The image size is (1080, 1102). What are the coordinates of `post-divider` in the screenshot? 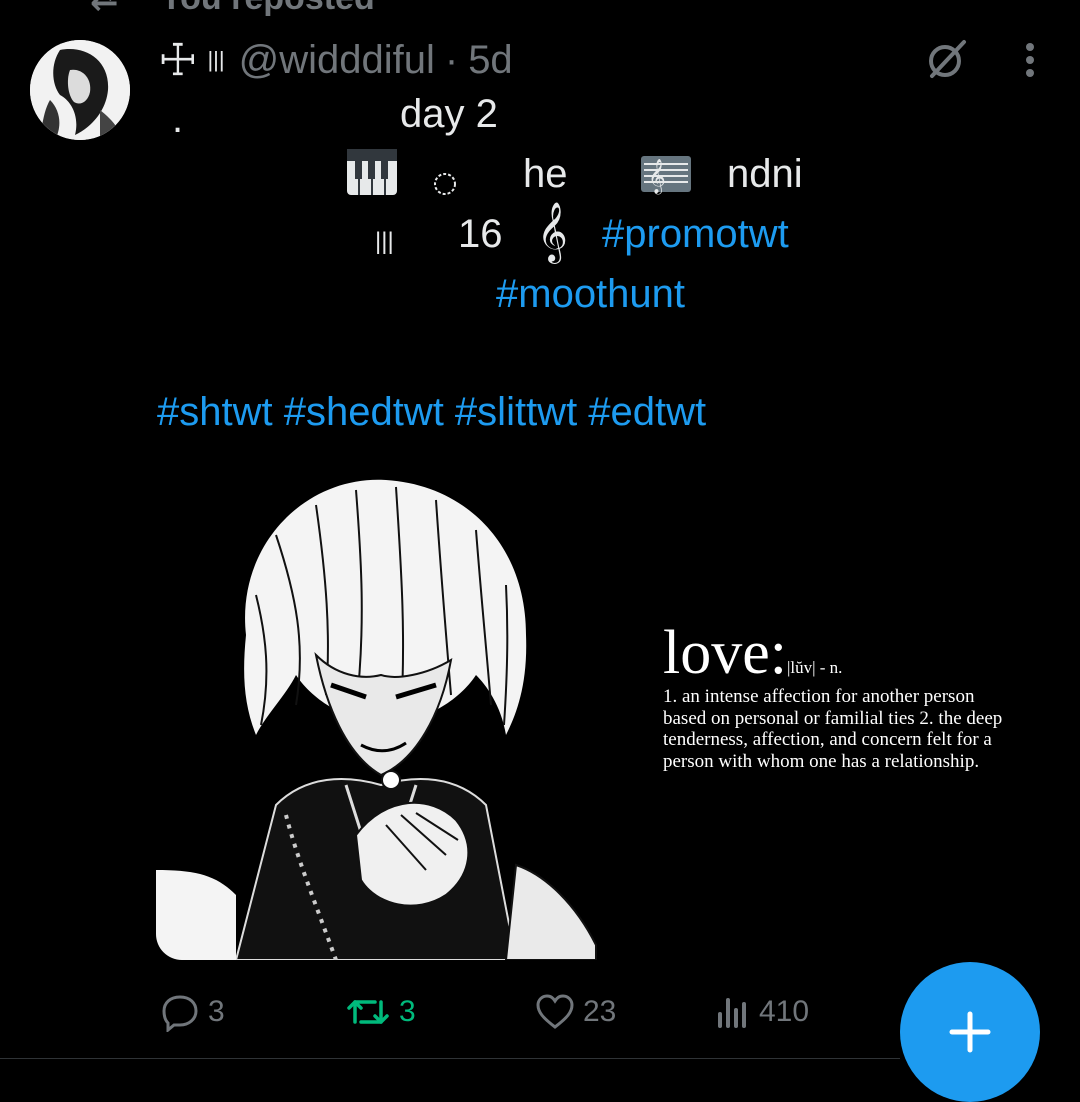 It's located at (450, 1058).